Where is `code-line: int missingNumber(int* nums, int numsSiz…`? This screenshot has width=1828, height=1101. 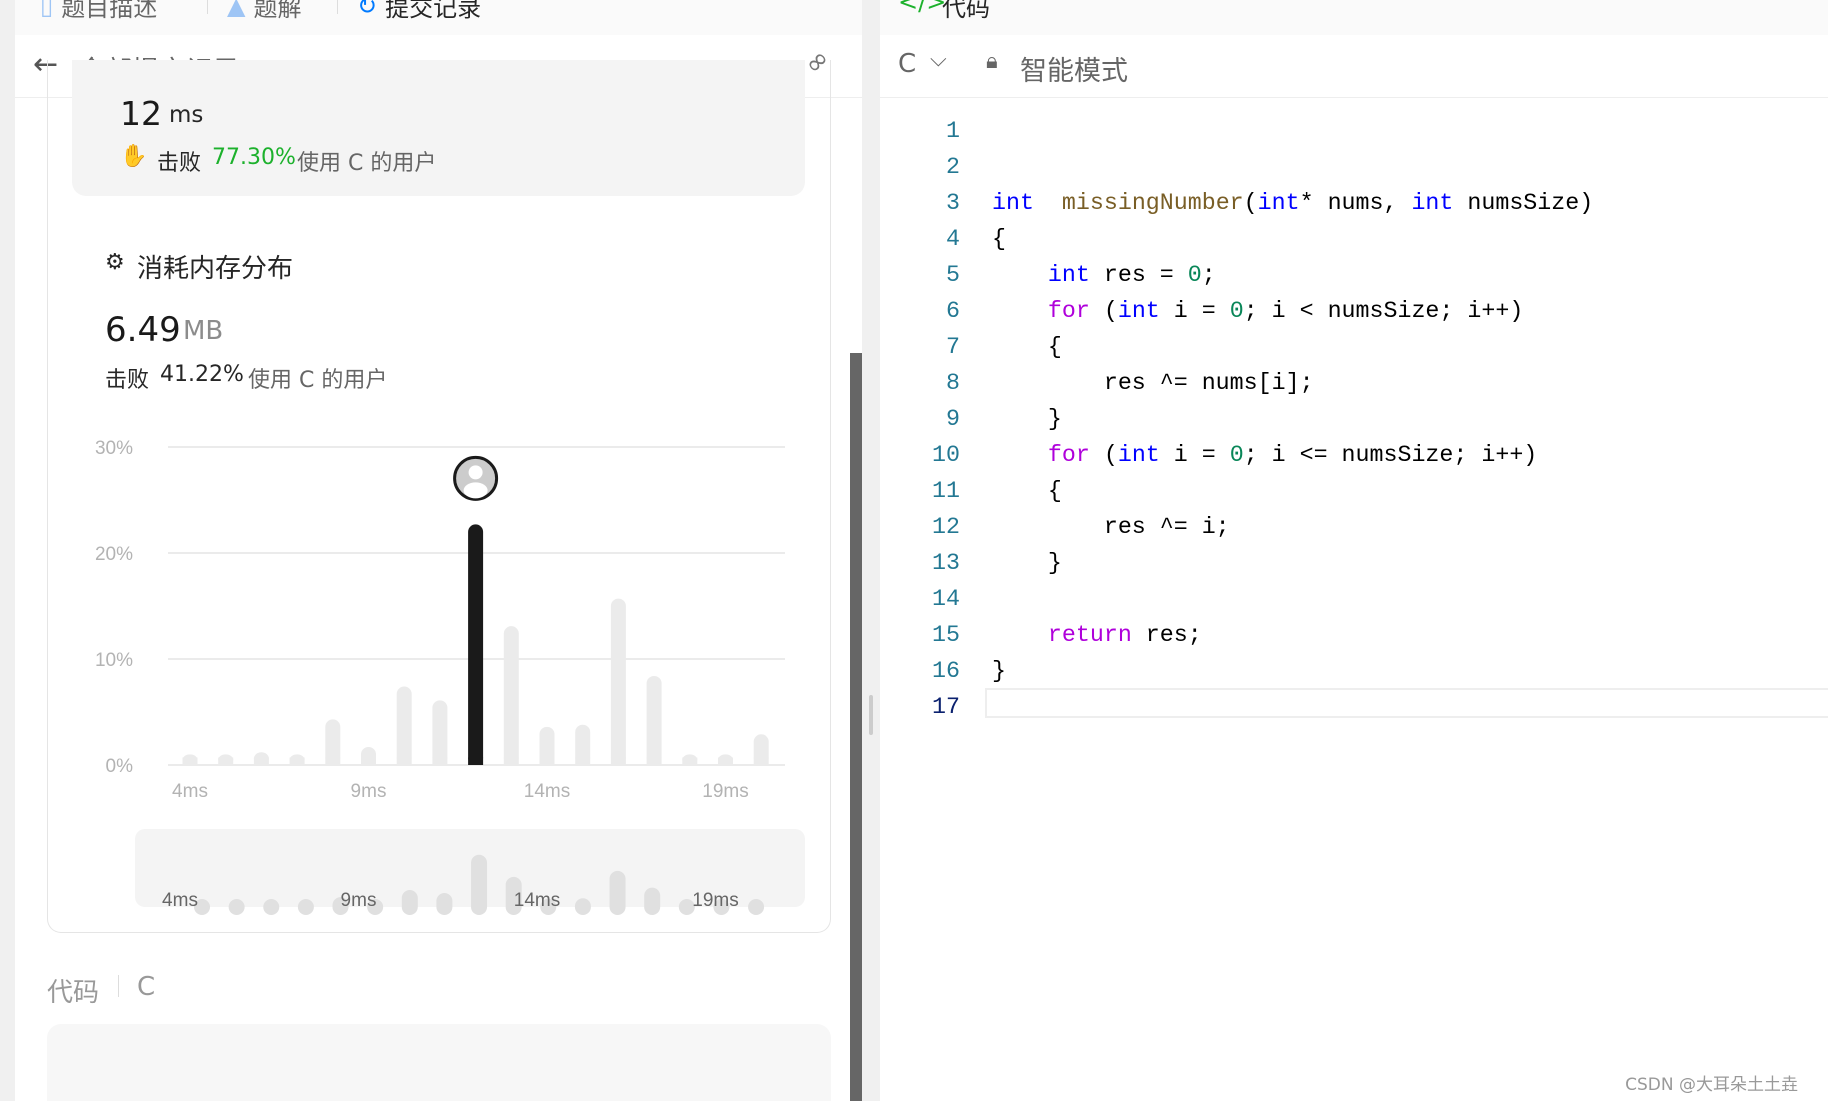 code-line: int missingNumber(int* nums, int numsSiz… is located at coordinates (1292, 203).